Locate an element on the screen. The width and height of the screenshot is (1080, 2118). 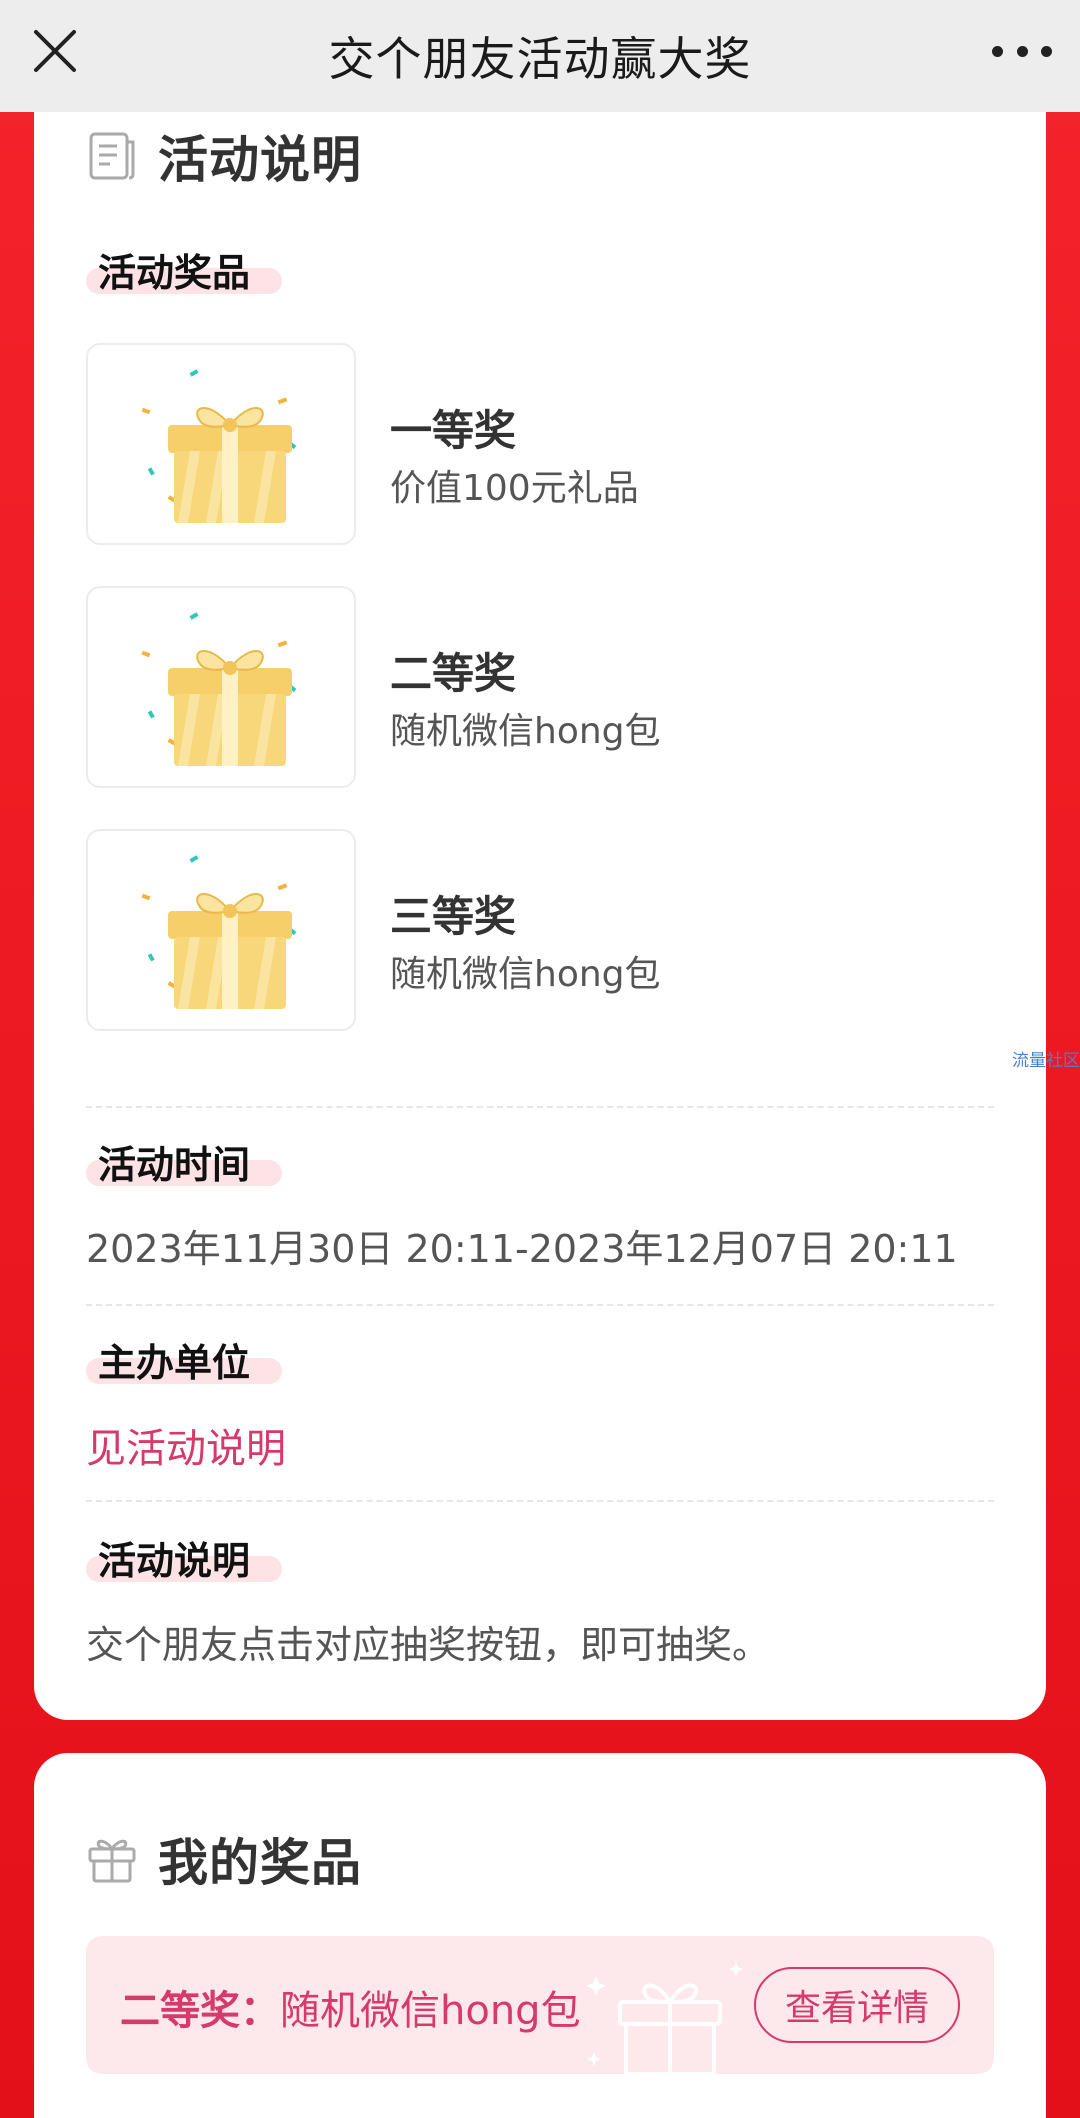
my-prize-text: 二等奖：随机微信hong包 is located at coordinates (350, 2007).